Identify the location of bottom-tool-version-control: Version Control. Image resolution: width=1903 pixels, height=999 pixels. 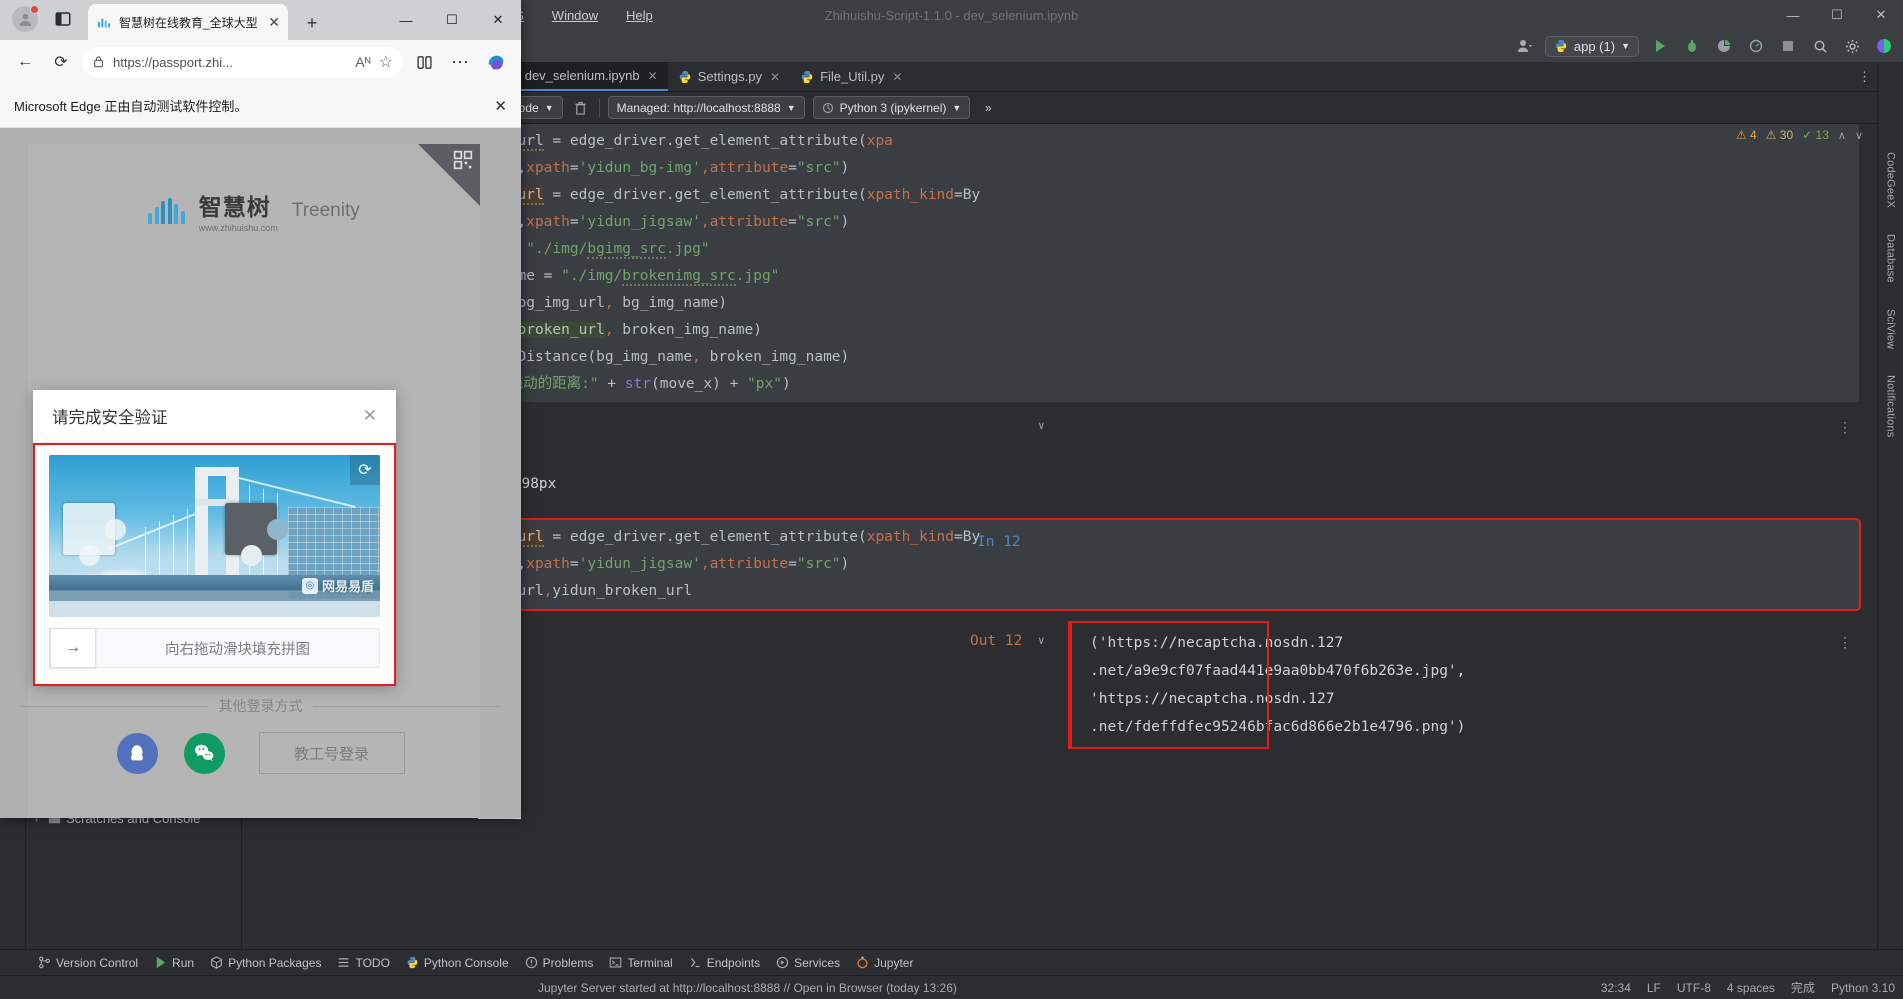
(88, 963).